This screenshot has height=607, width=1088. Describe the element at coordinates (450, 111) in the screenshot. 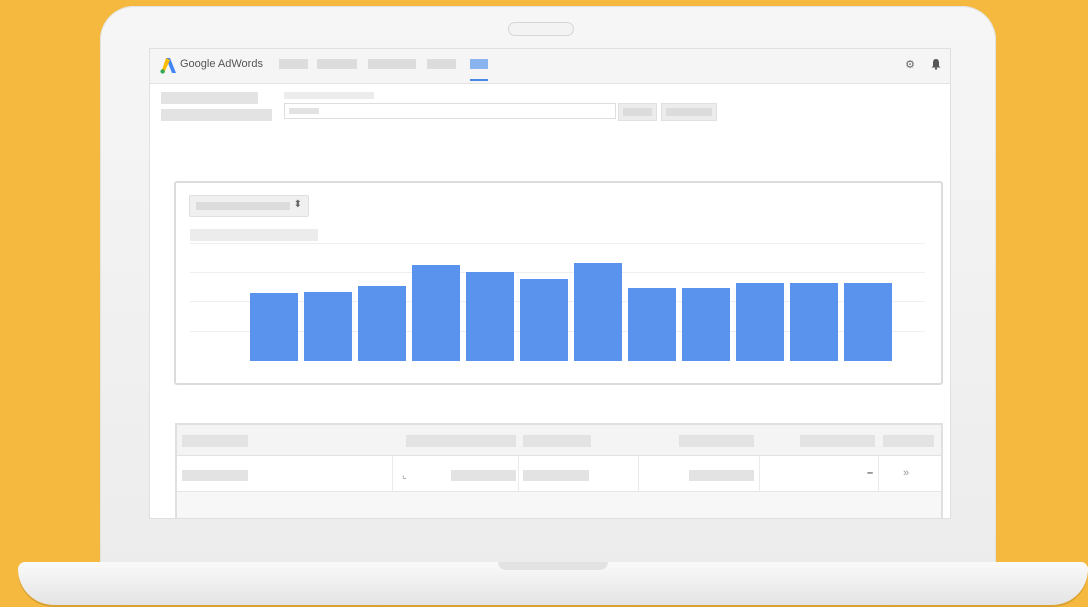

I see `search-input` at that location.